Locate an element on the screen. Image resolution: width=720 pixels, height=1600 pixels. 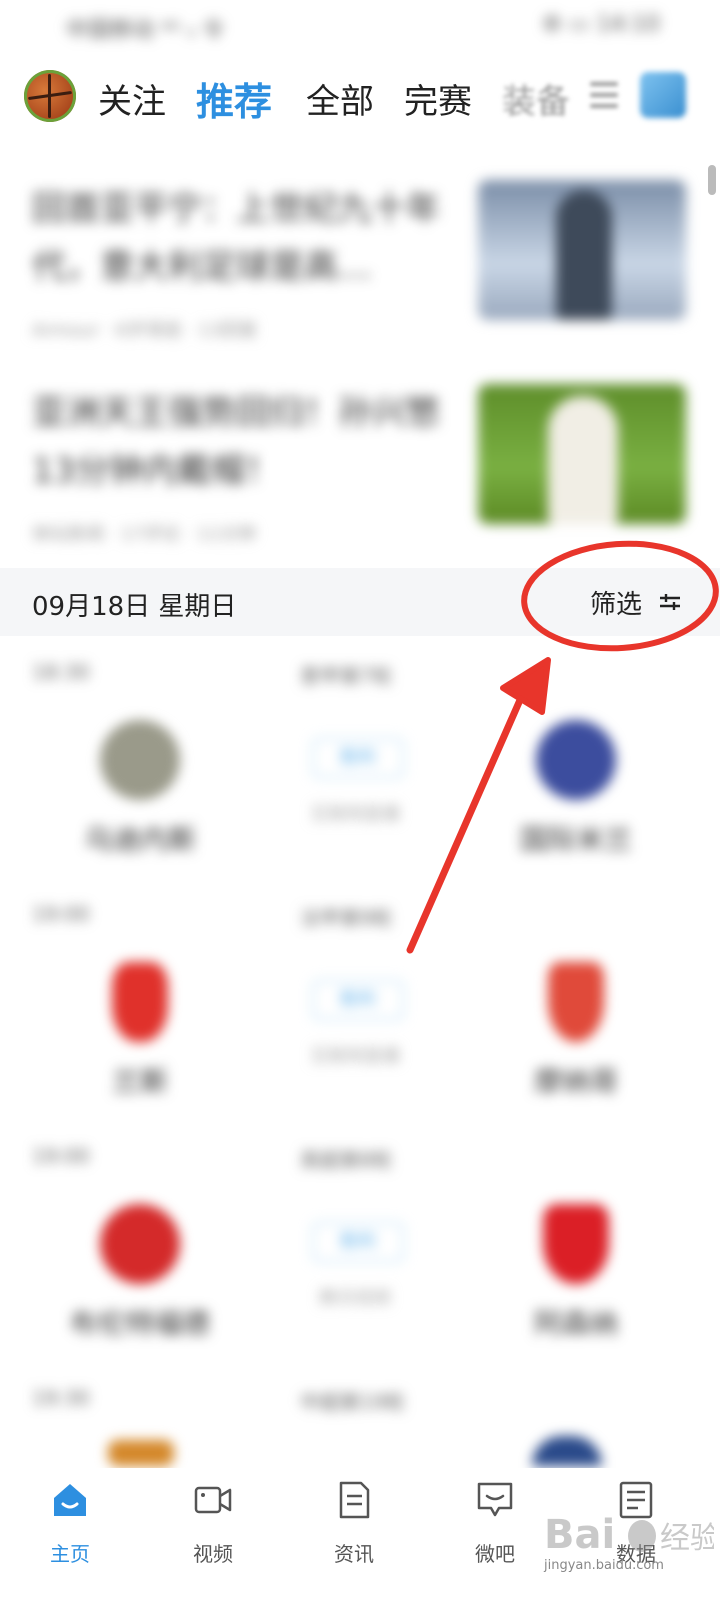
match-card: 19:30 中超第19轮 is located at coordinates (360, 1426).